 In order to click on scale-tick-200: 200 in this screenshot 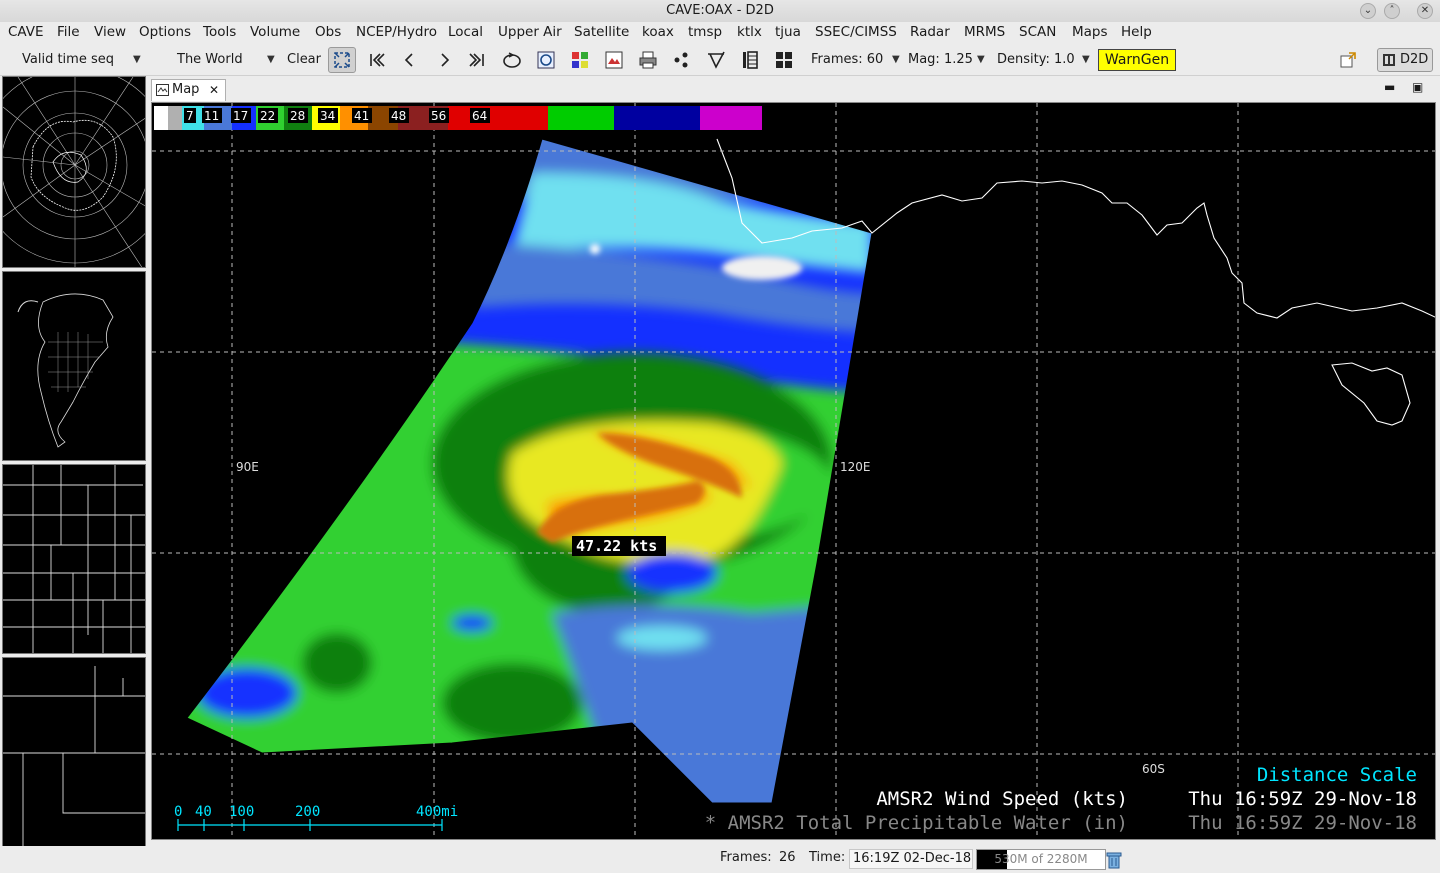, I will do `click(307, 812)`.